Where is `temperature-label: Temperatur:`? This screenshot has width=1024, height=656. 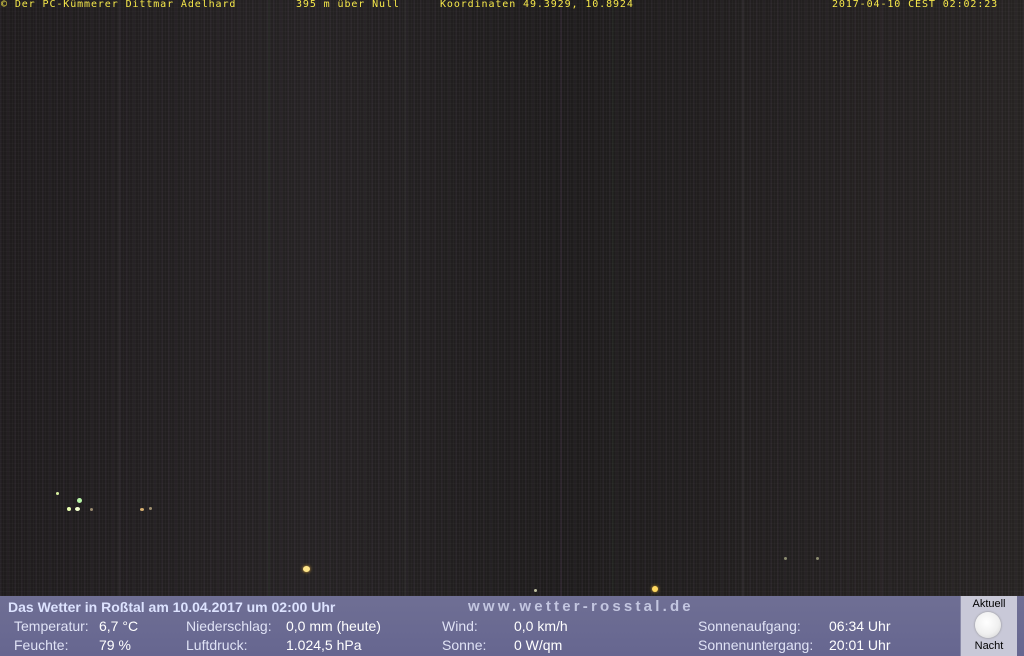 temperature-label: Temperatur: is located at coordinates (51, 626).